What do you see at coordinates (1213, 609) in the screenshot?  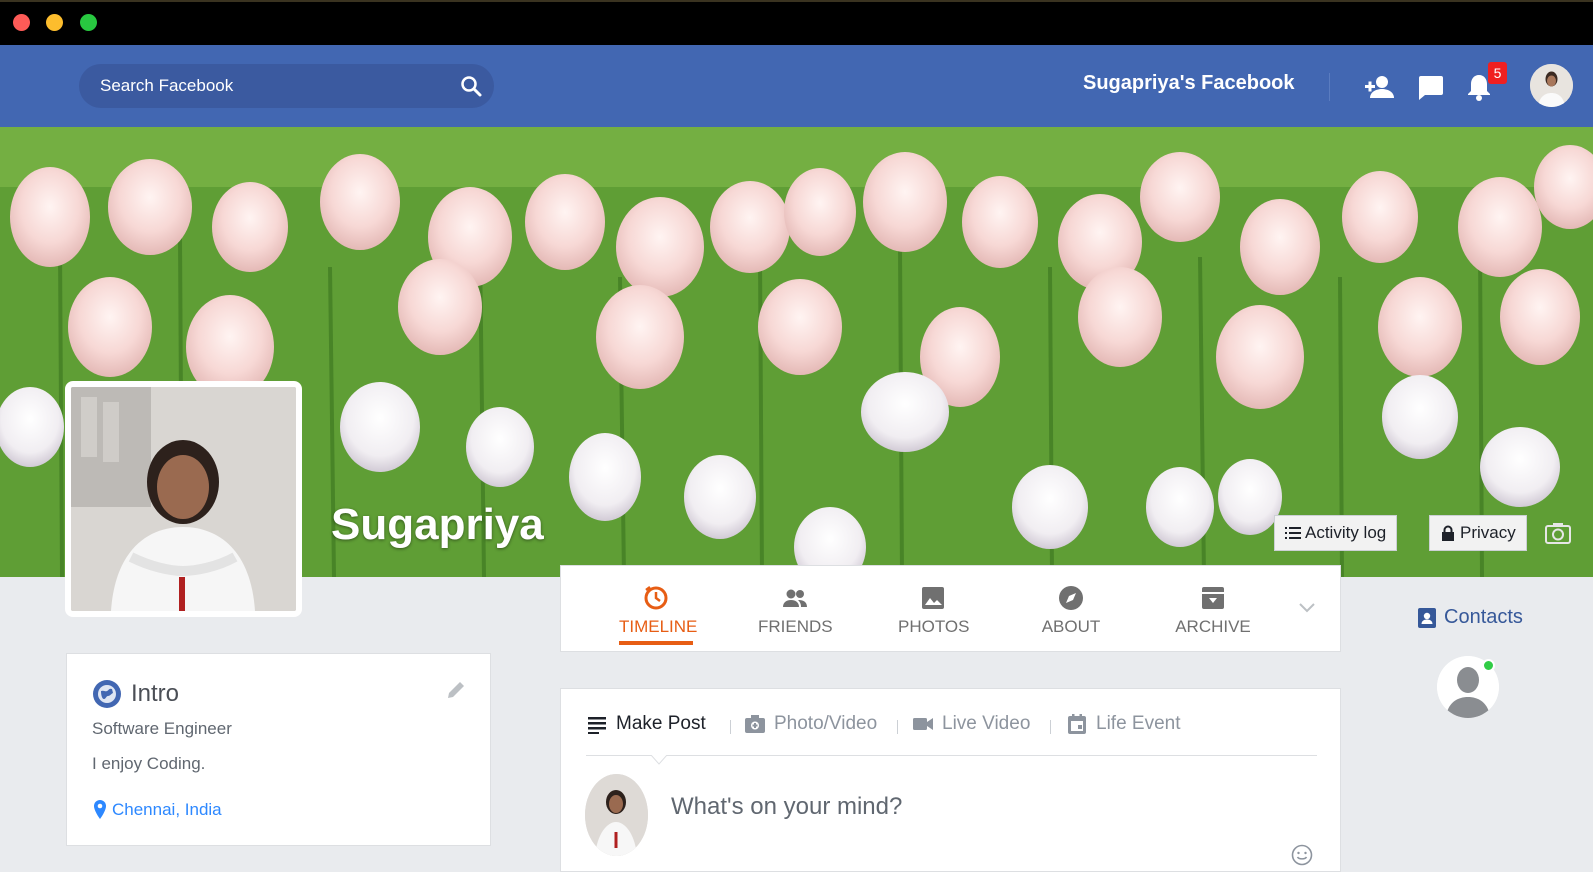 I see `tab-archive: ARCHIVE` at bounding box center [1213, 609].